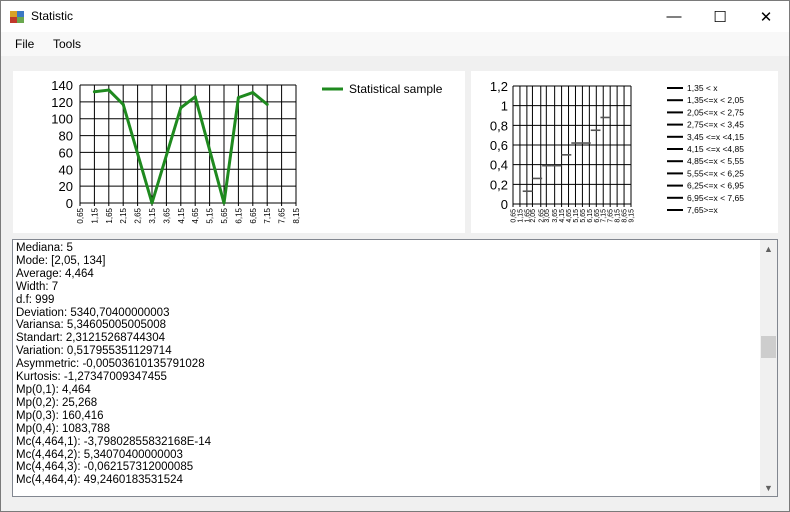 This screenshot has width=790, height=512. I want to click on result-line: Mp(0,2): 25,268, so click(57, 402).